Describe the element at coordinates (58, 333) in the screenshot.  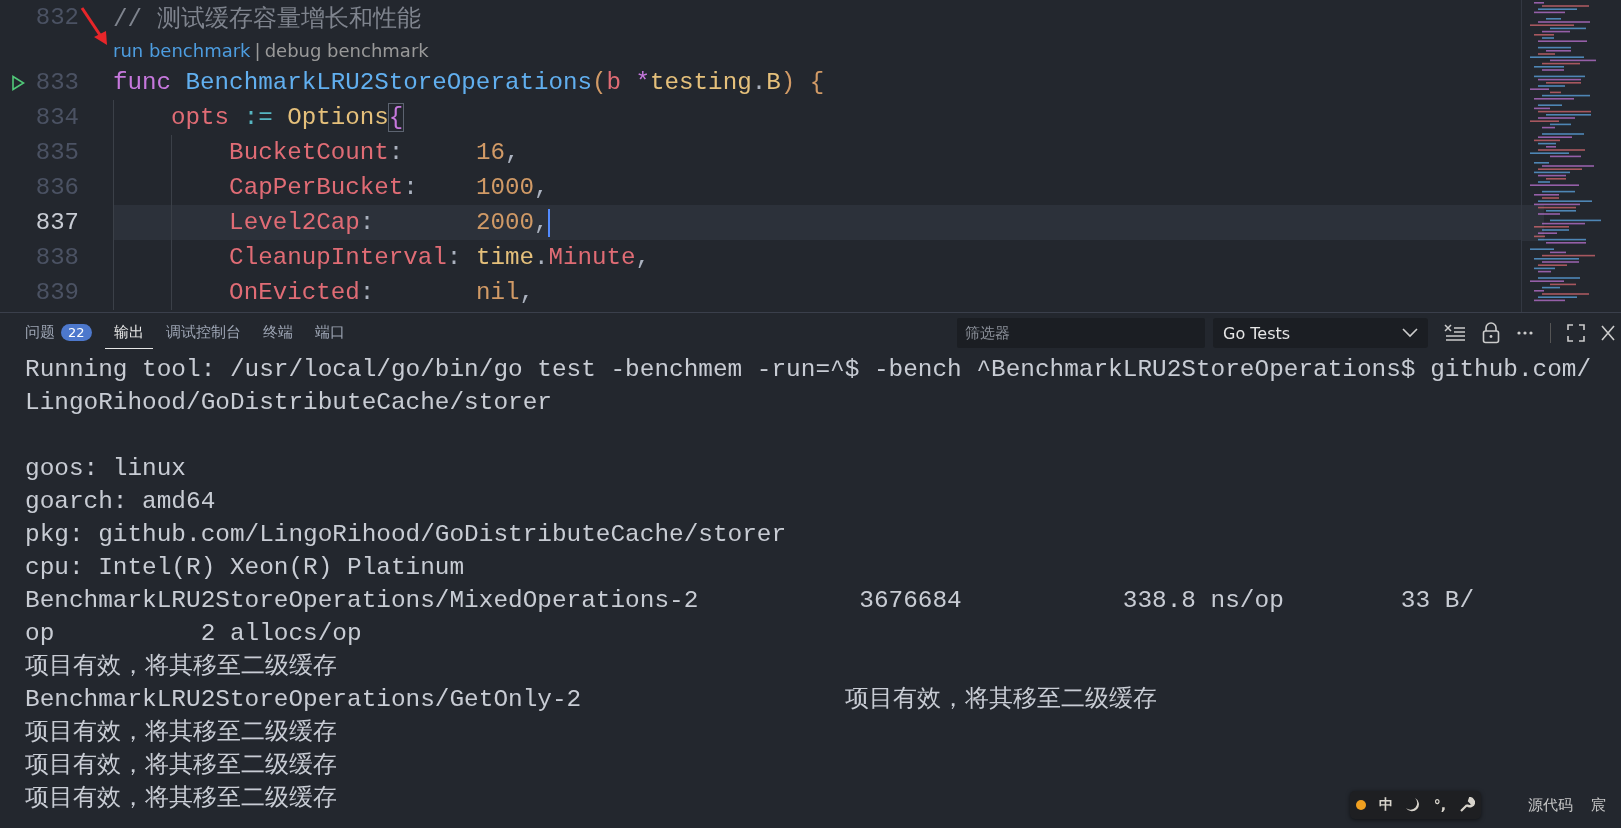
I see `panel-tab: 问题 22` at that location.